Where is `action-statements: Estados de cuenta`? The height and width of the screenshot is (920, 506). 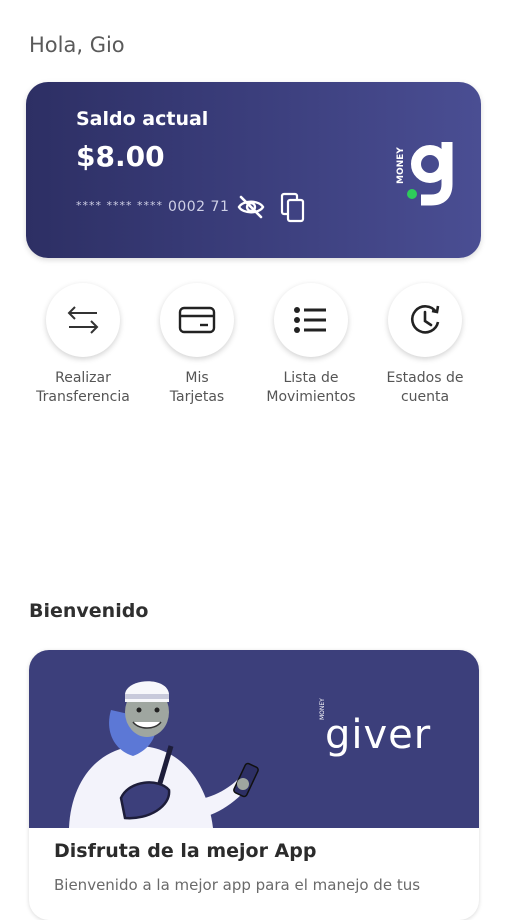 action-statements: Estados de cuenta is located at coordinates (425, 345).